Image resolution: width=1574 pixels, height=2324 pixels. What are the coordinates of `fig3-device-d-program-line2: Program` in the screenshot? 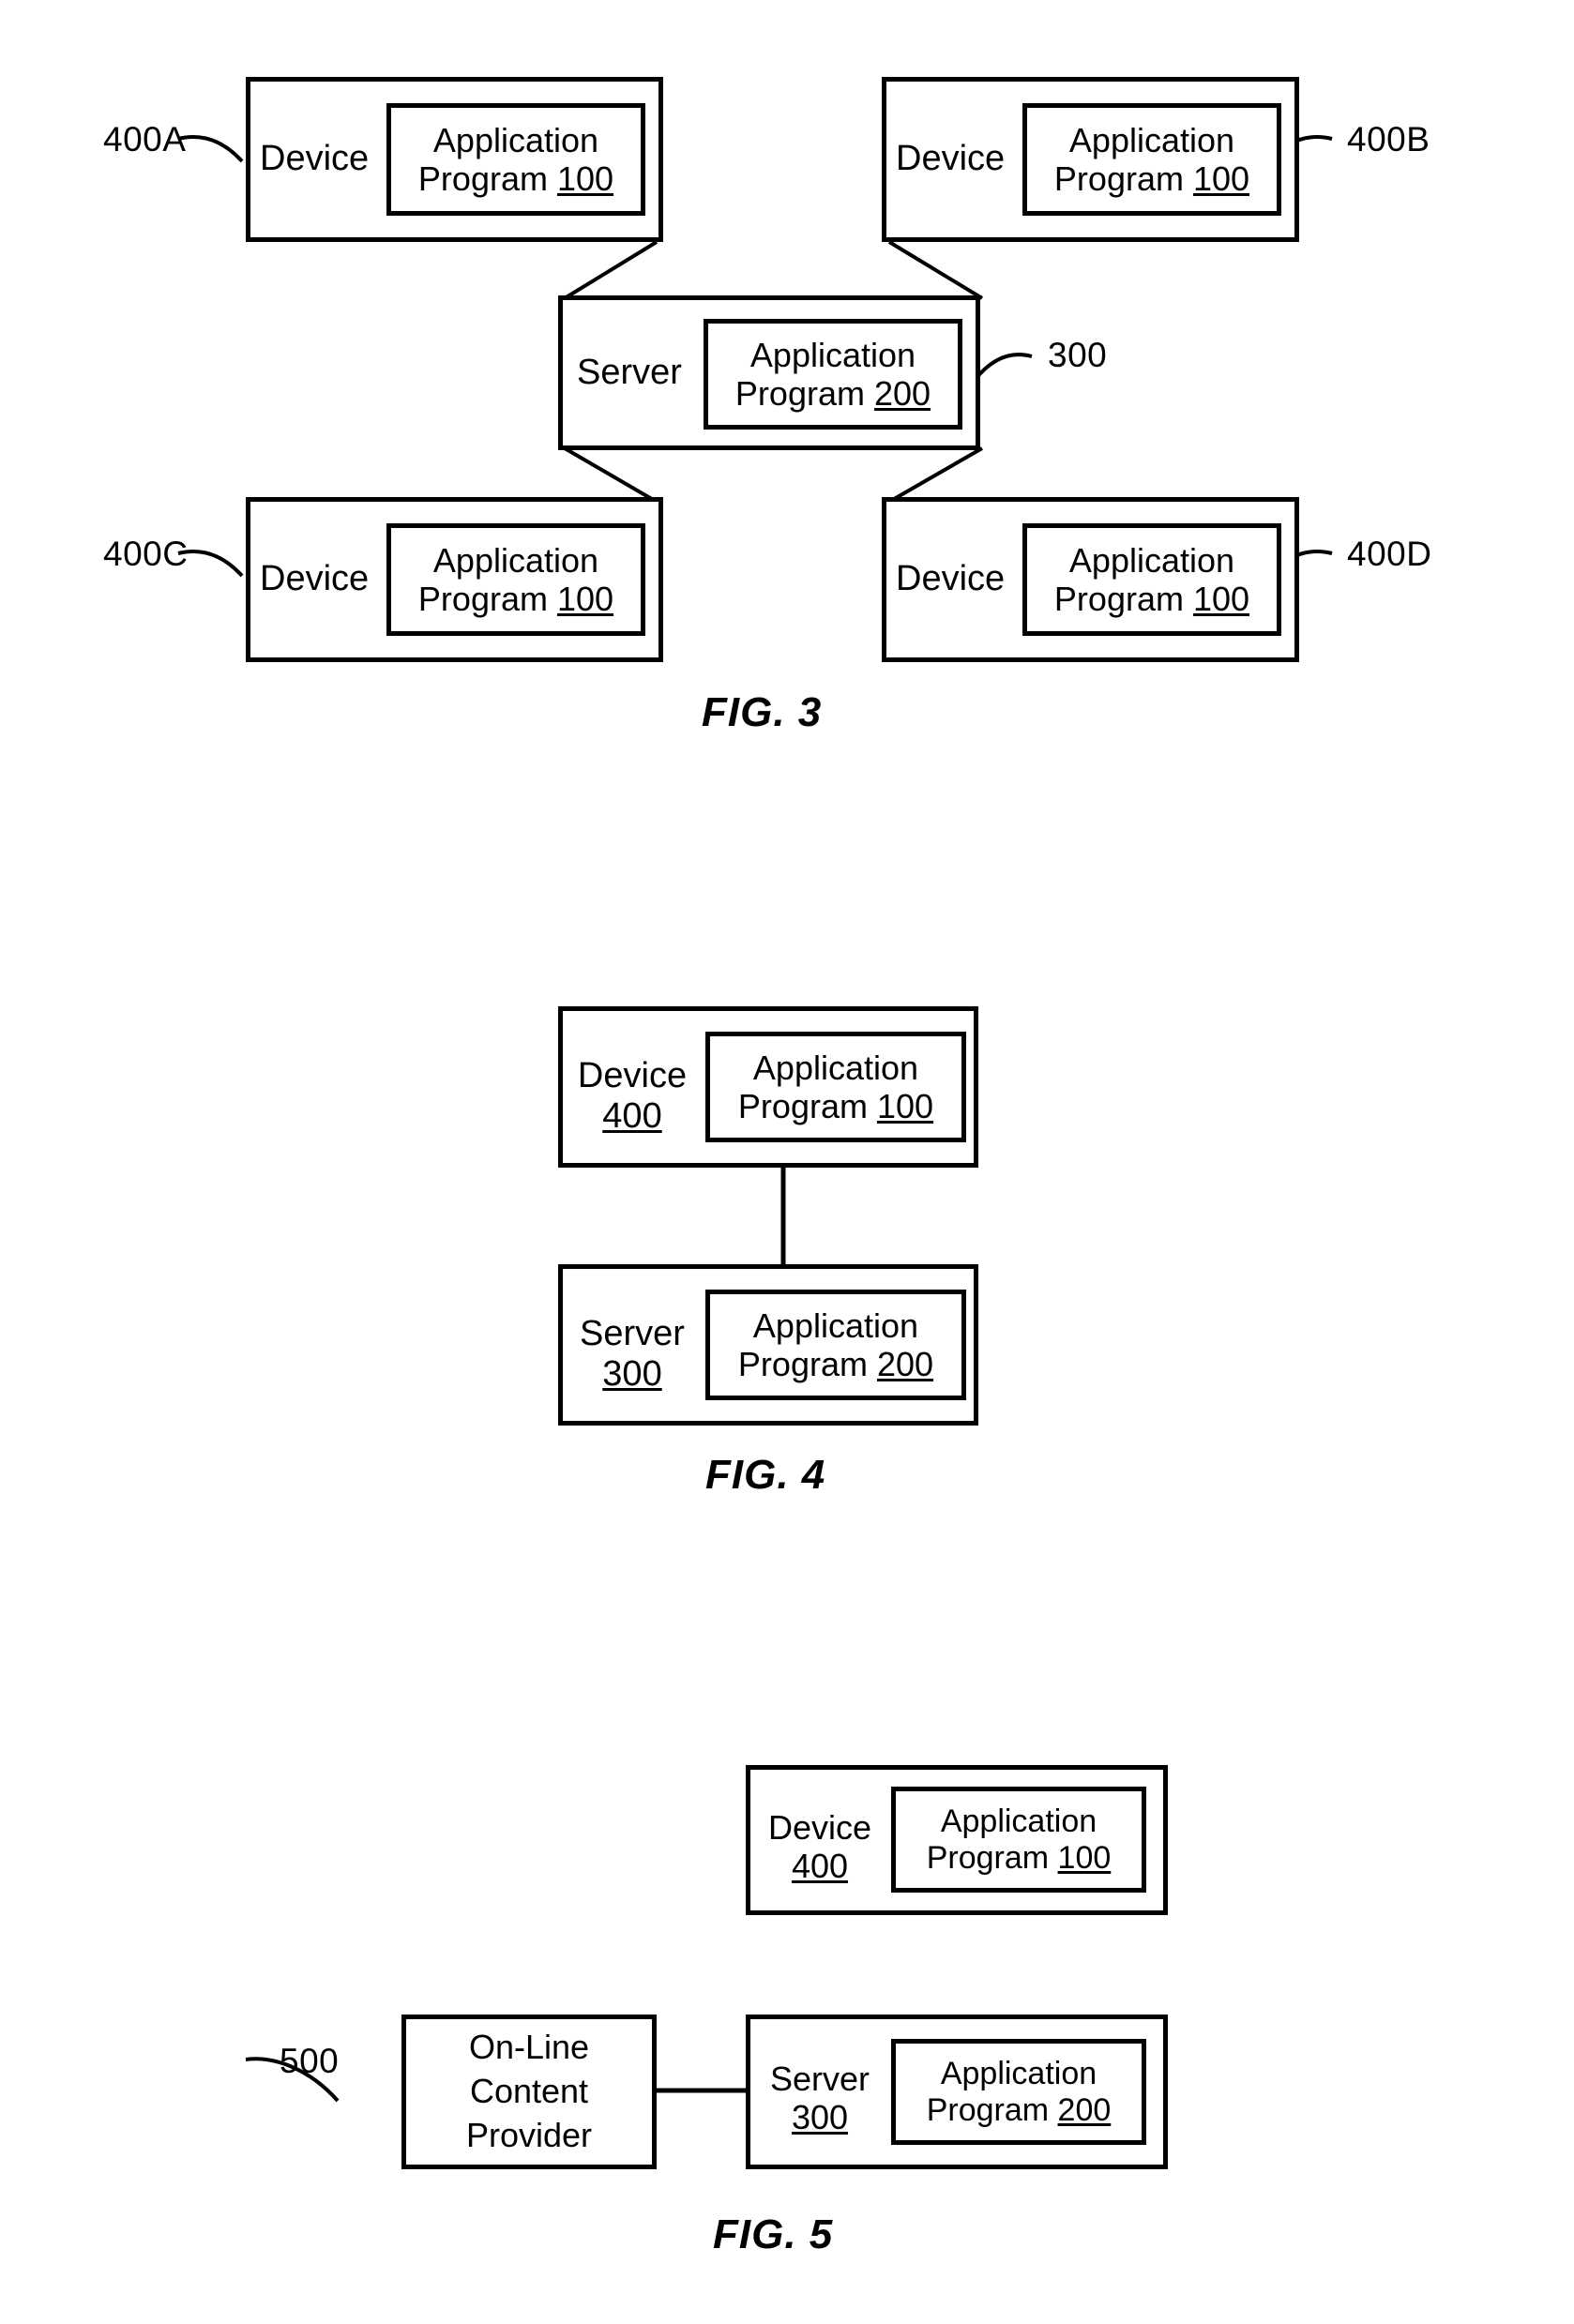 It's located at (1119, 599).